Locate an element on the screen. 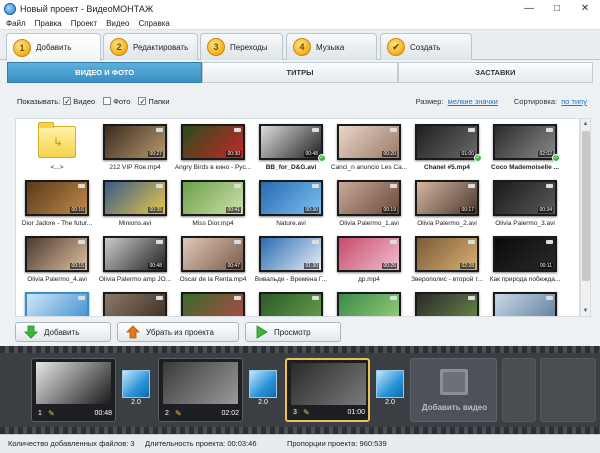 This screenshot has height=453, width=600. clip-number: 2 is located at coordinates (167, 413).